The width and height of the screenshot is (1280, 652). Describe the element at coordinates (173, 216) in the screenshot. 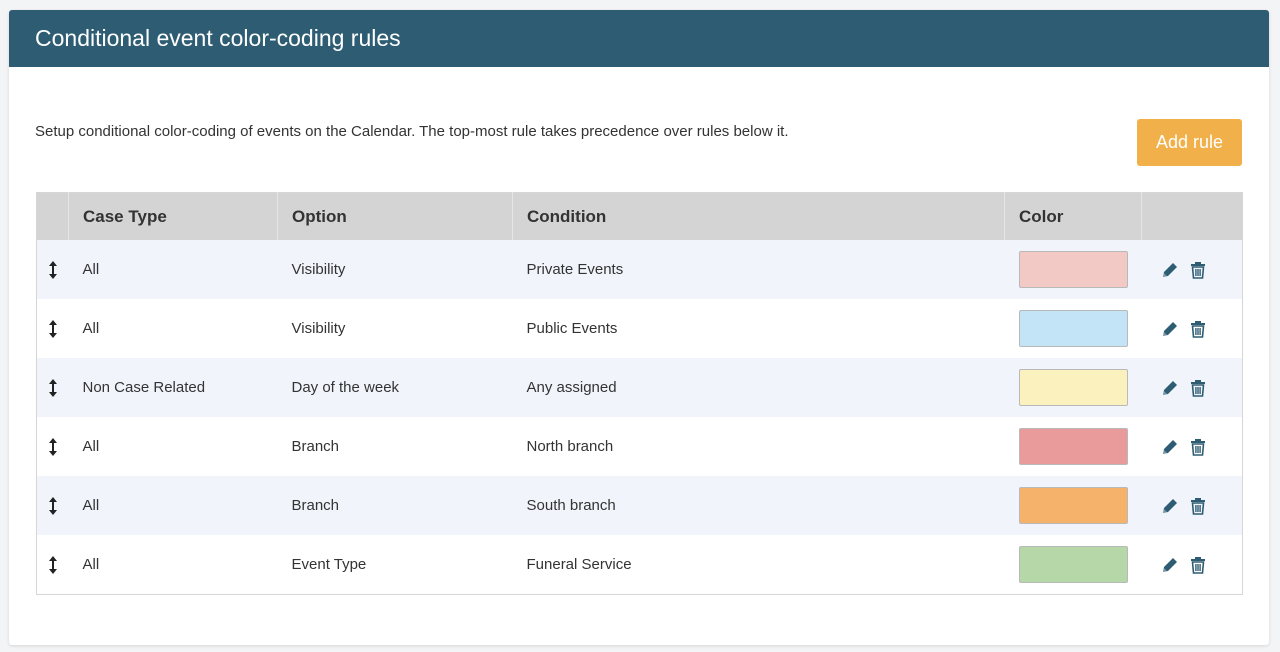

I see `header-case-type: Case Type` at that location.